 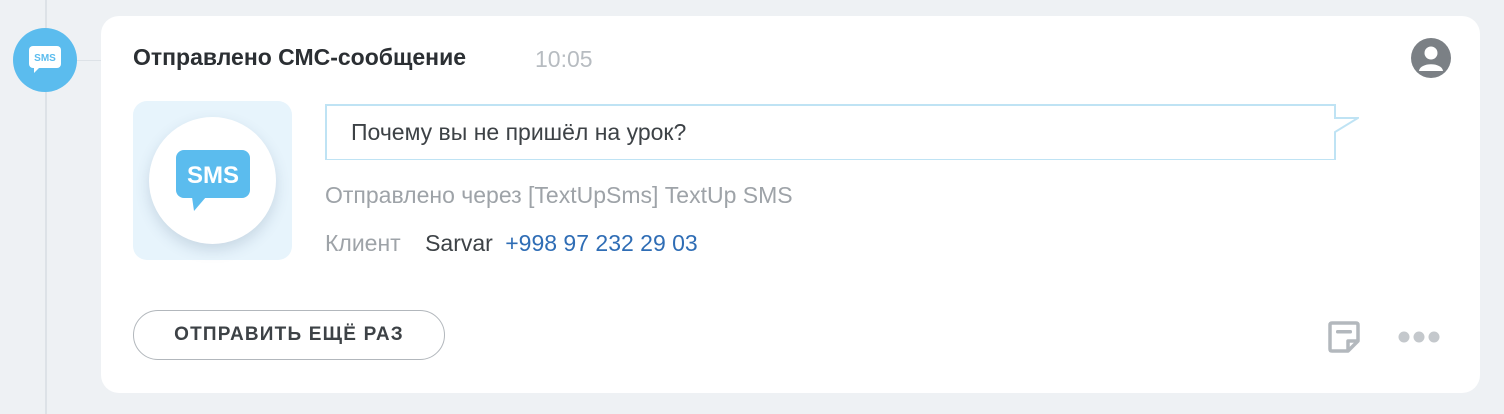 What do you see at coordinates (519, 132) in the screenshot?
I see `message-text: Почему вы не пришёл на урок?` at bounding box center [519, 132].